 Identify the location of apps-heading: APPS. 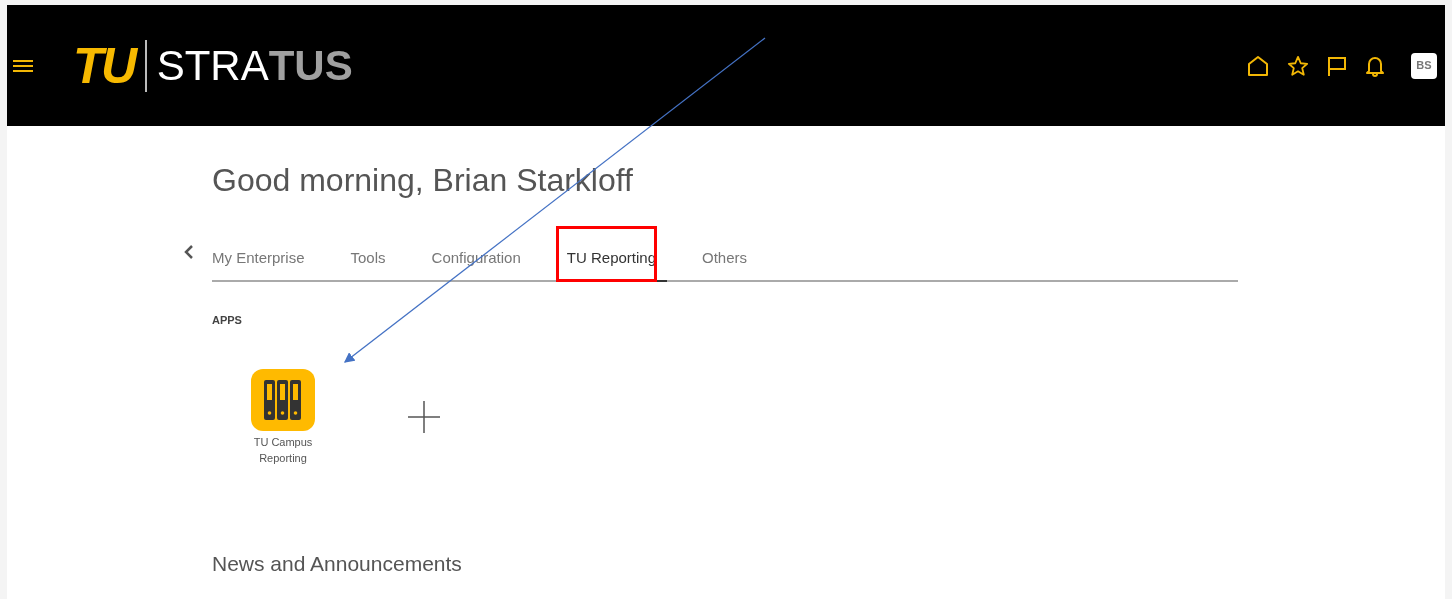
(227, 320).